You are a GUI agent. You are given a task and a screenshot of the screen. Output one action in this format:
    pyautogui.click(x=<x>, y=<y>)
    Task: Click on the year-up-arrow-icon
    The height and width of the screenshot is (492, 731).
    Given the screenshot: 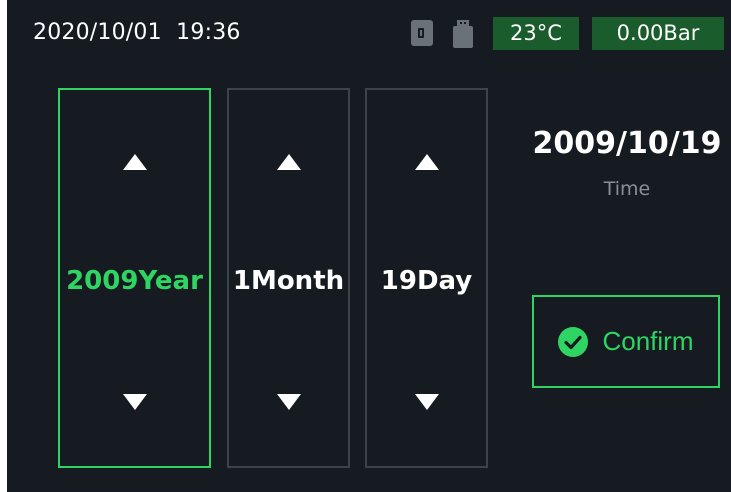 What is the action you would take?
    pyautogui.click(x=134, y=162)
    